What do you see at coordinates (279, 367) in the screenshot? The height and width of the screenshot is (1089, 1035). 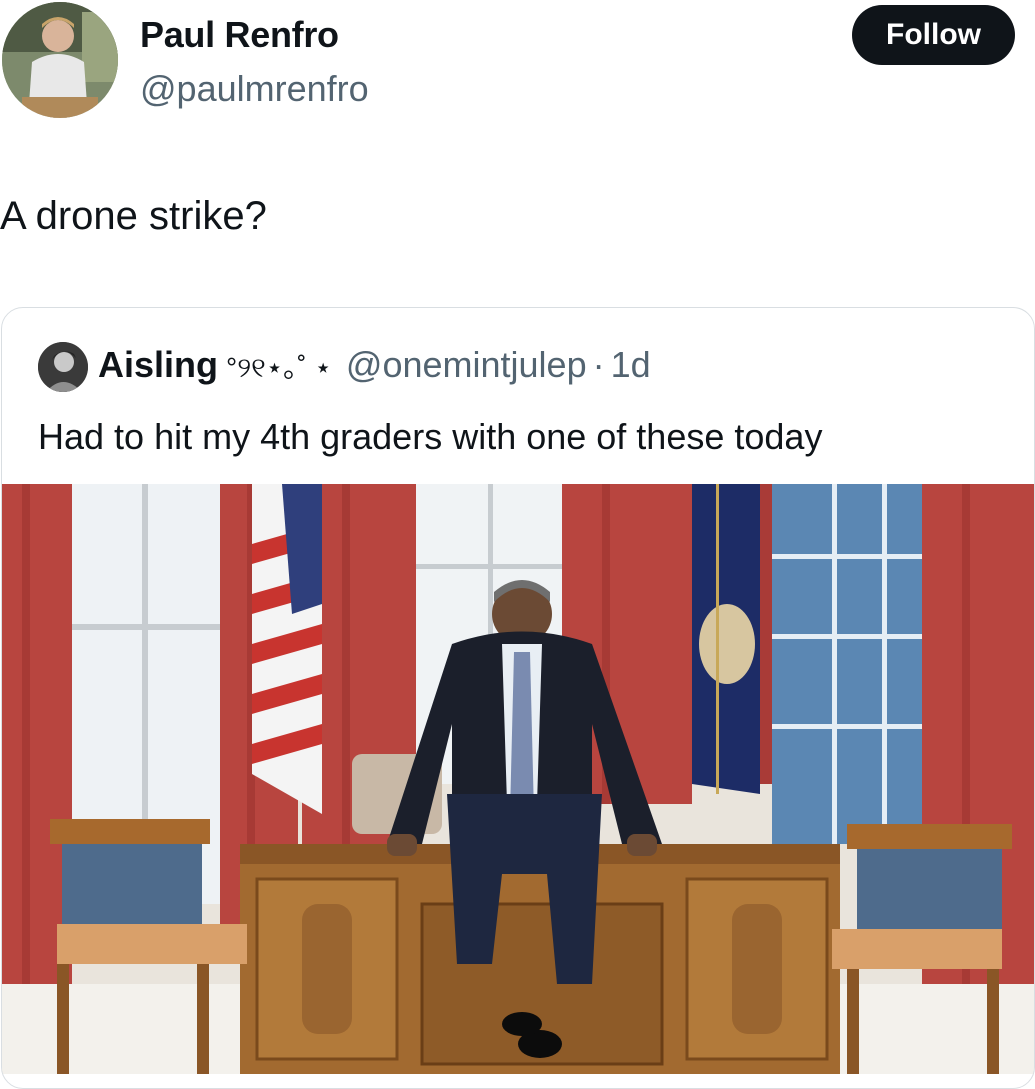 I see `quoted-name-decoration: °୨୧⋆｡˚ ⋆` at bounding box center [279, 367].